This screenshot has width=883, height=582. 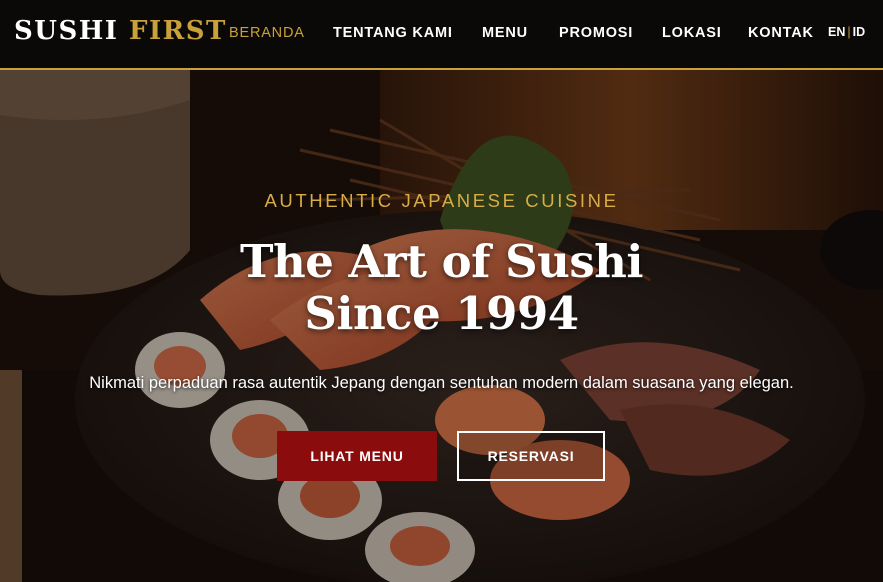 What do you see at coordinates (836, 32) in the screenshot?
I see `language-option-en: EN` at bounding box center [836, 32].